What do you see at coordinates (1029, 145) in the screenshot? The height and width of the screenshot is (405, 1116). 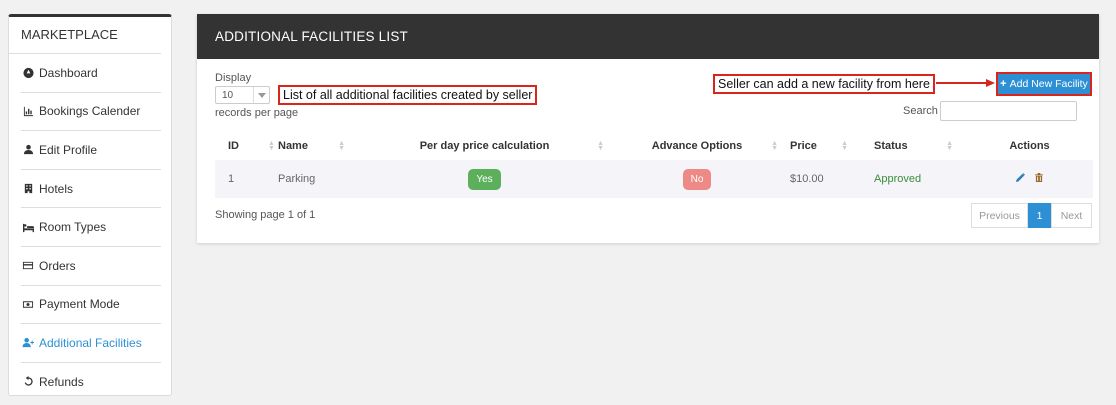 I see `column-header-actions: Actions` at bounding box center [1029, 145].